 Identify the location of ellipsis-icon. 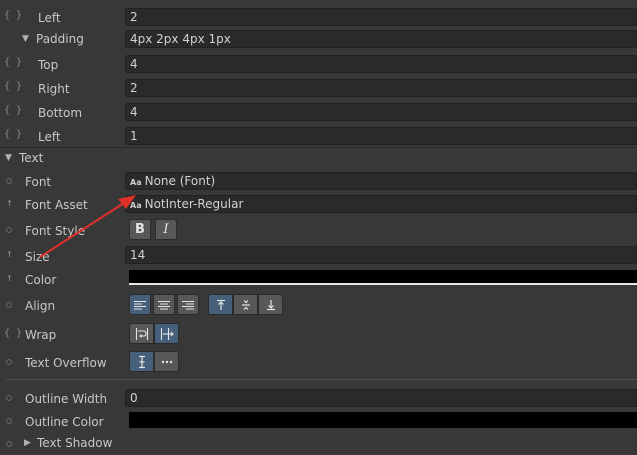
(166, 361).